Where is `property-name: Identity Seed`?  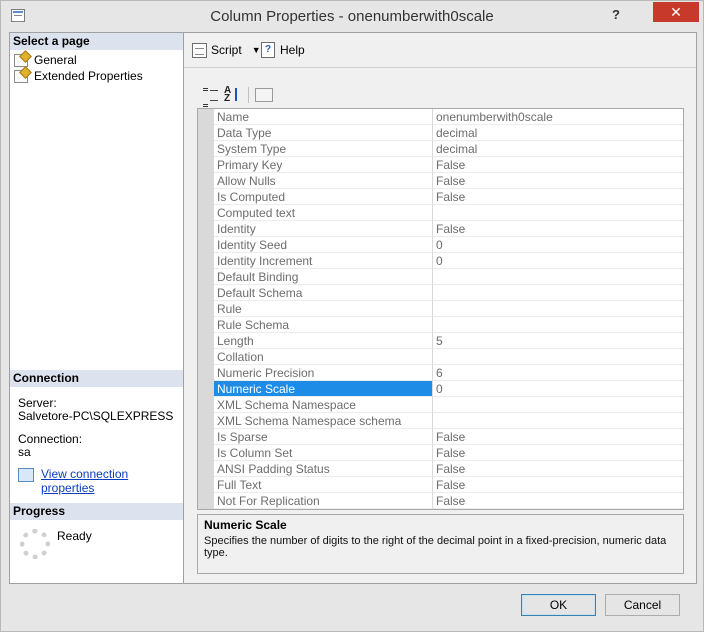 property-name: Identity Seed is located at coordinates (323, 245).